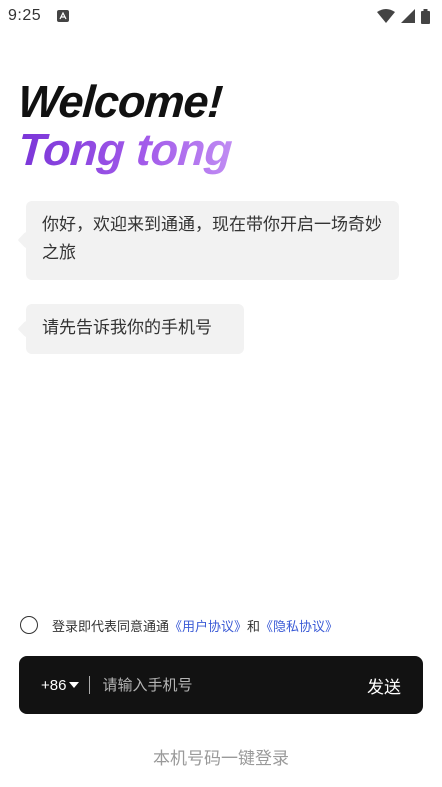 This screenshot has width=442, height=787. What do you see at coordinates (386, 16) in the screenshot?
I see `wifi-icon` at bounding box center [386, 16].